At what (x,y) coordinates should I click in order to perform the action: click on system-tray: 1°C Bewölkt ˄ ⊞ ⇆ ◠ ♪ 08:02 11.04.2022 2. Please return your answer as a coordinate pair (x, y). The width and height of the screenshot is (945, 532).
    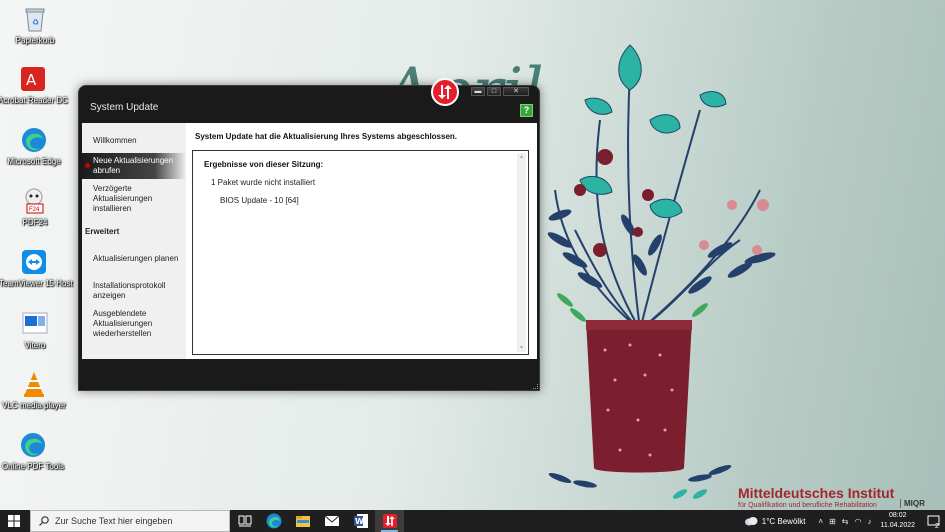
    Looking at the image, I should click on (844, 521).